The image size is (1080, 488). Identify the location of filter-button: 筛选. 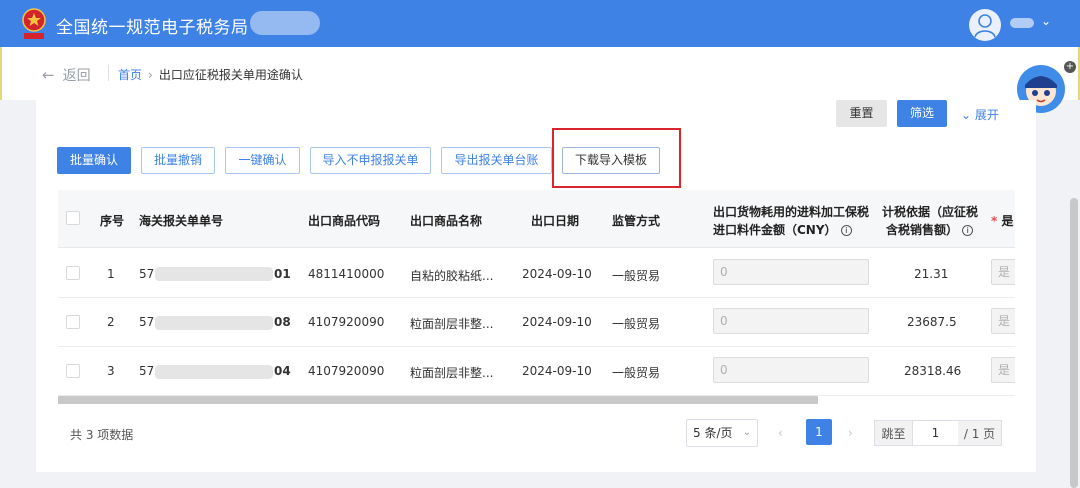
(922, 113).